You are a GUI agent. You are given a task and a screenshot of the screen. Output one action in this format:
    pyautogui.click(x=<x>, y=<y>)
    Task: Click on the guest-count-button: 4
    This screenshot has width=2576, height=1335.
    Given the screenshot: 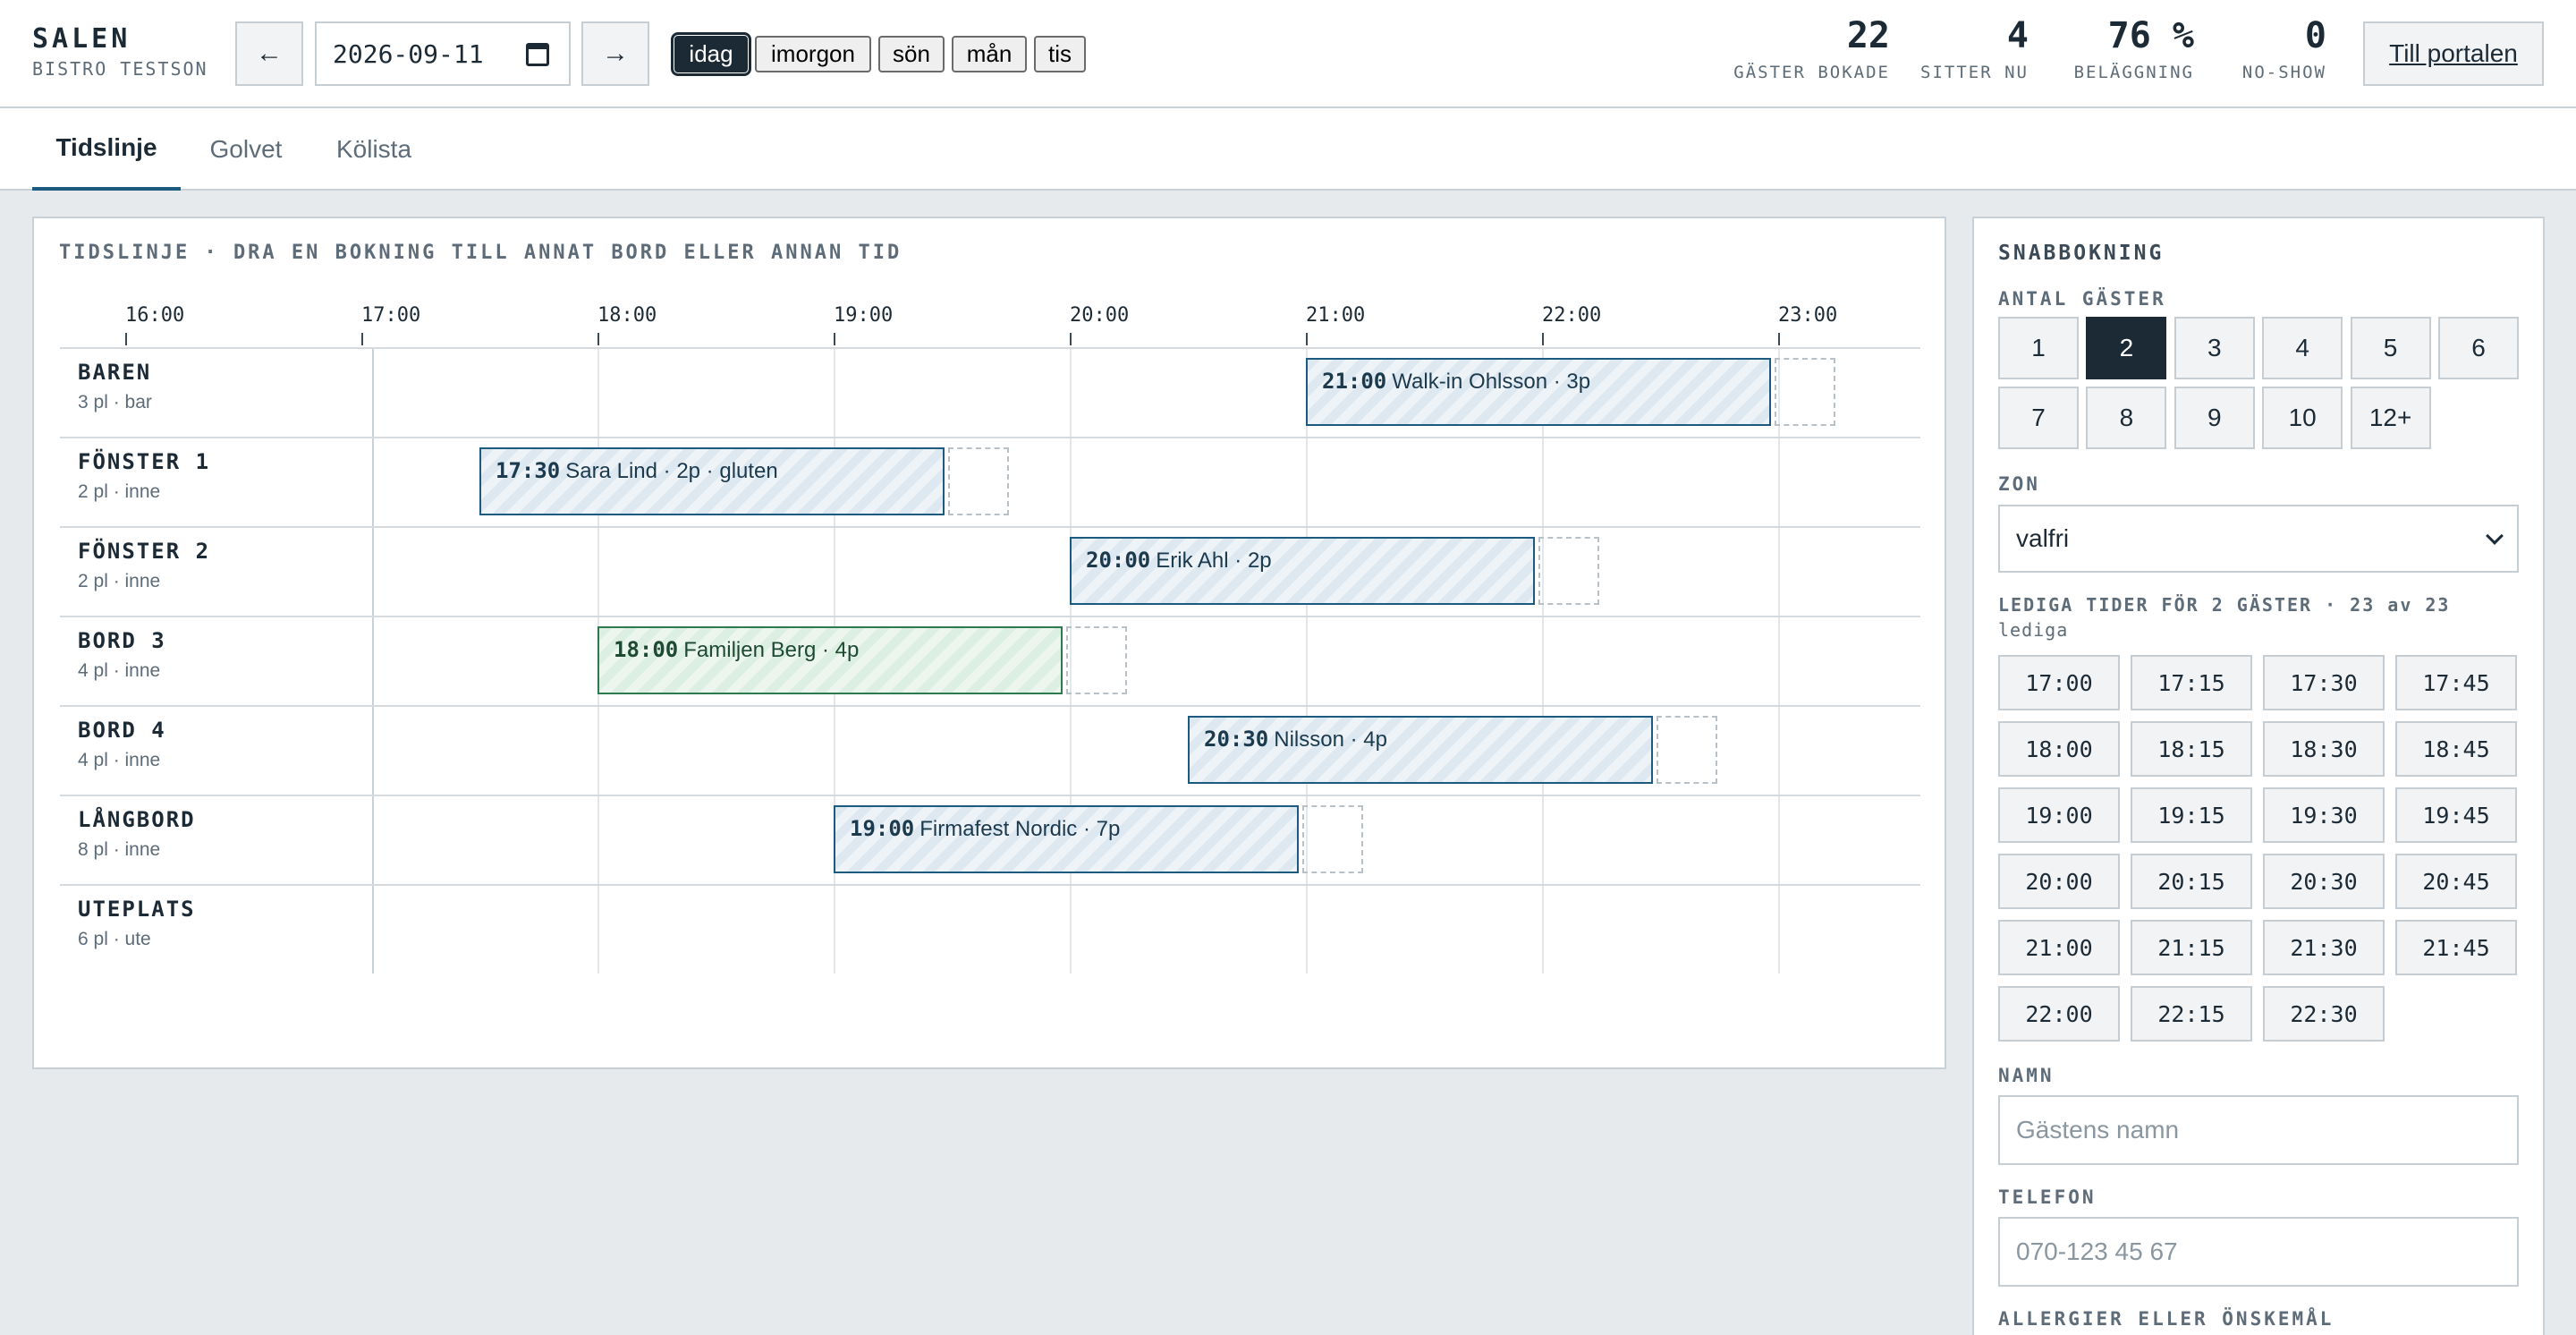 What is the action you would take?
    pyautogui.click(x=2302, y=348)
    